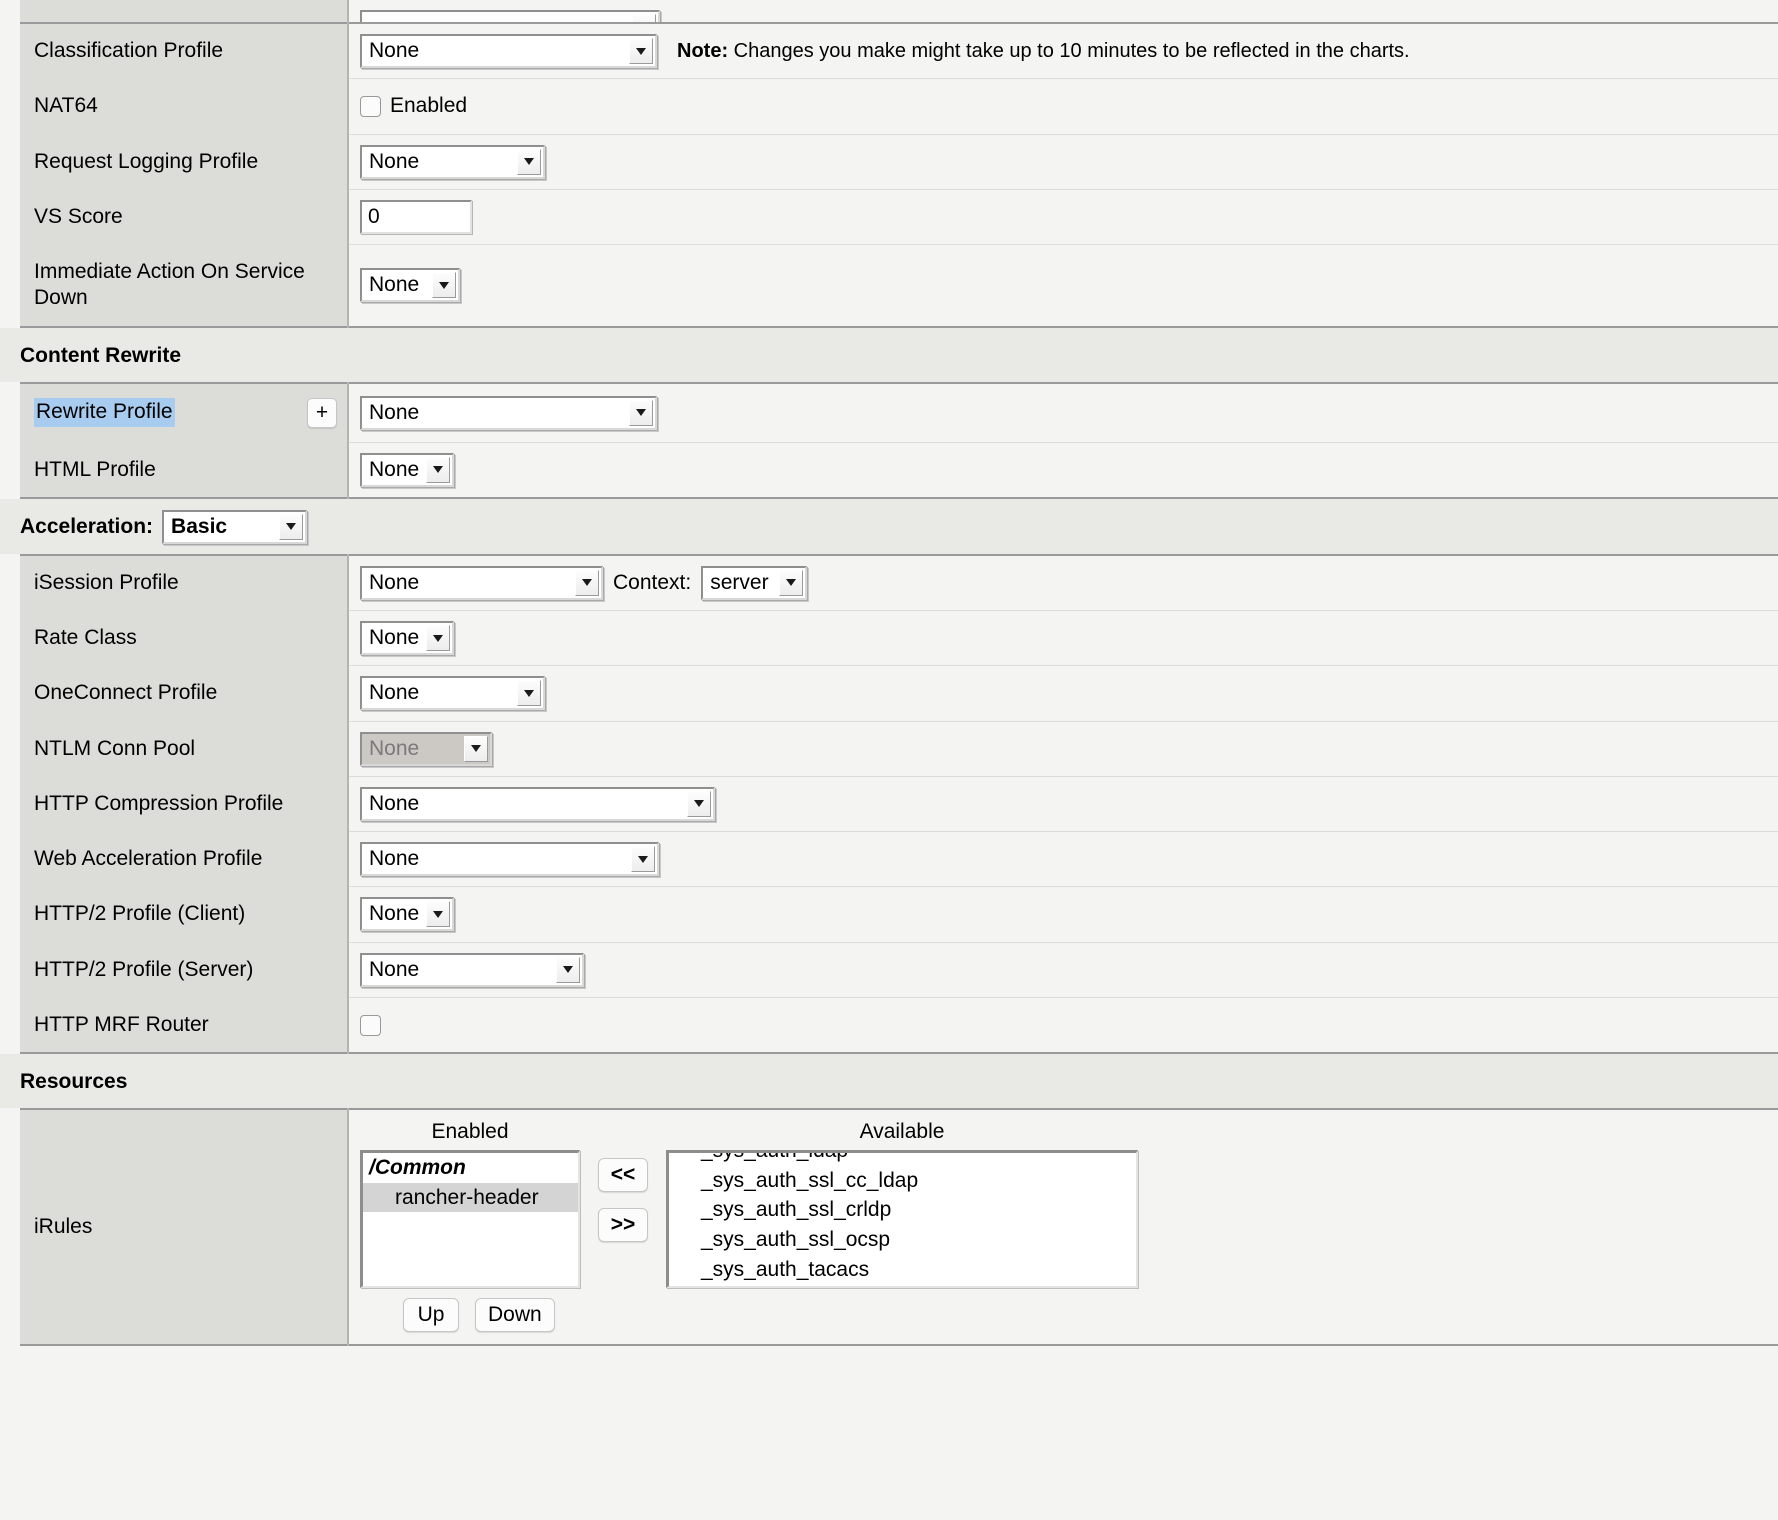 This screenshot has height=1520, width=1778. Describe the element at coordinates (184, 285) in the screenshot. I see `label-immediate-action: Immediate Action On Service Down` at that location.